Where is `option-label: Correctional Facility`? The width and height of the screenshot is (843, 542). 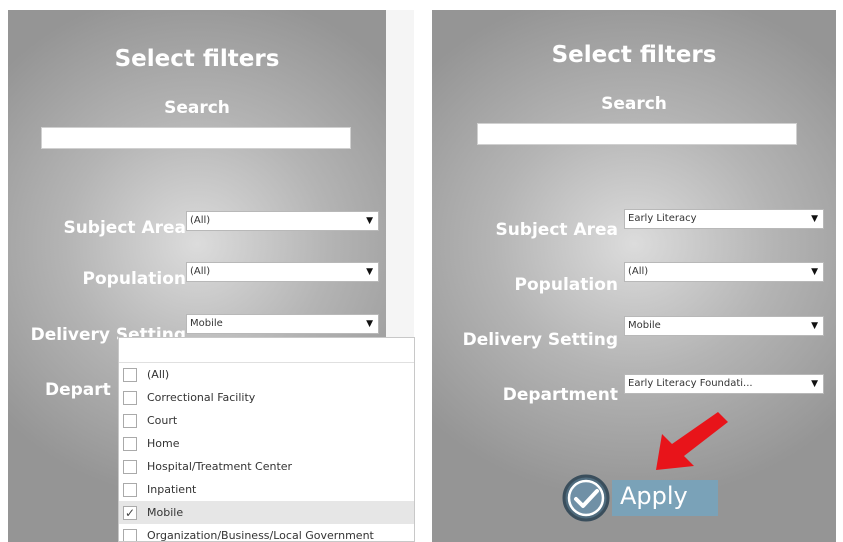
option-label: Correctional Facility is located at coordinates (201, 397).